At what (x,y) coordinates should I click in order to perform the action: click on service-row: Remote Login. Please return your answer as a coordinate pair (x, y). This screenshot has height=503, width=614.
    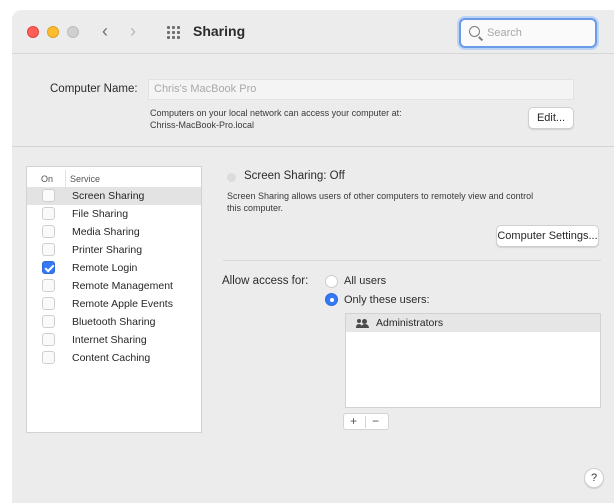
    Looking at the image, I should click on (114, 268).